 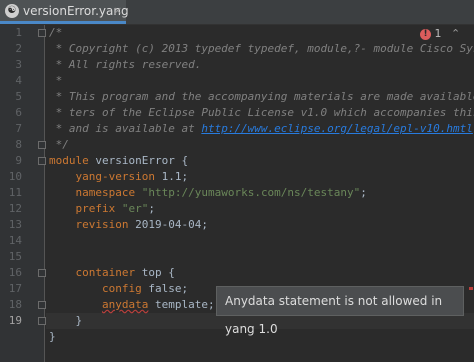 What do you see at coordinates (165, 288) in the screenshot?
I see `code-text: false;` at bounding box center [165, 288].